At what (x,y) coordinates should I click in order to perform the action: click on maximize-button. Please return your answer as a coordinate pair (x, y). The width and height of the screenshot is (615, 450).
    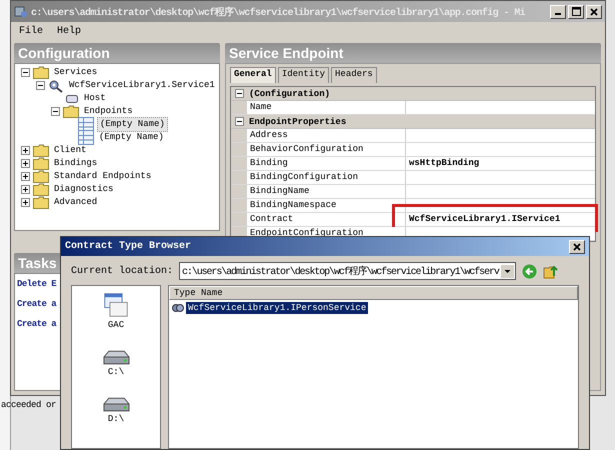
    Looking at the image, I should click on (576, 11).